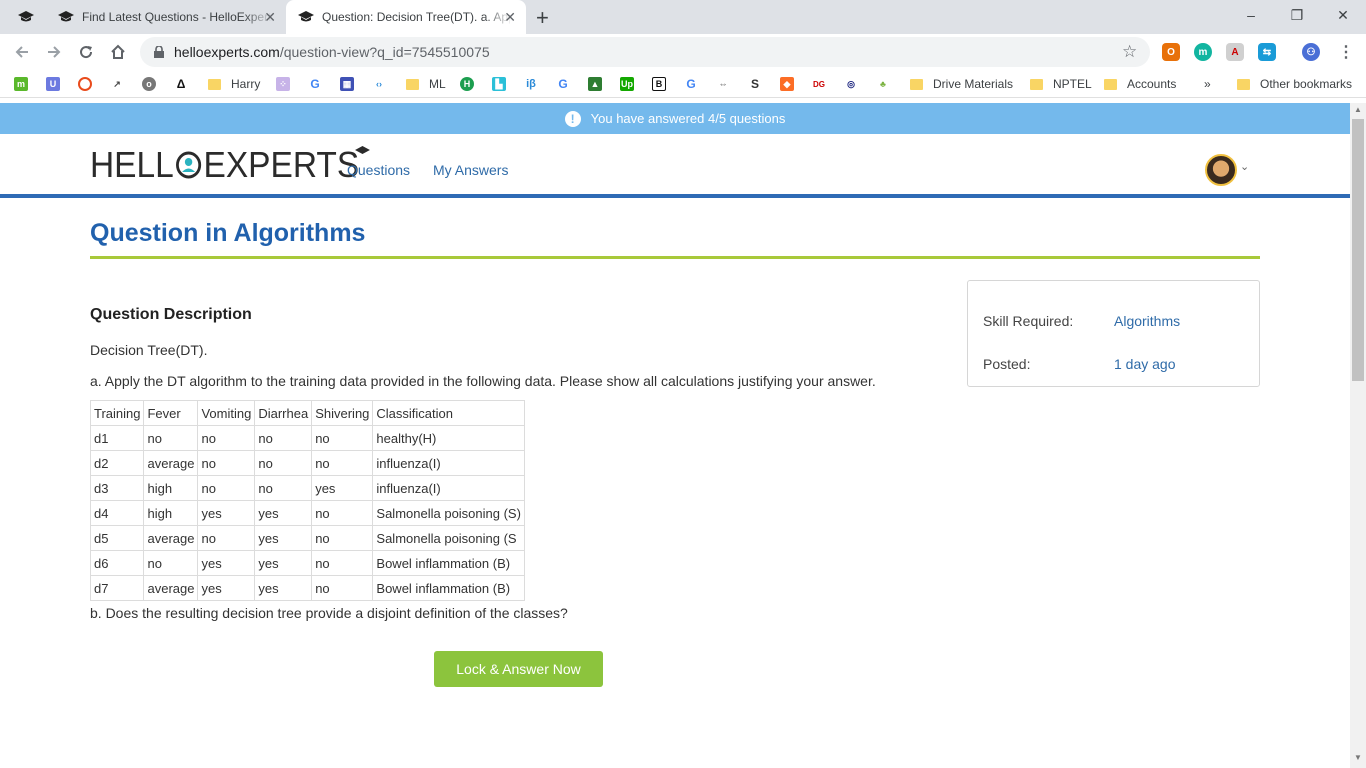  What do you see at coordinates (117, 488) in the screenshot?
I see `table-cell: d3` at bounding box center [117, 488].